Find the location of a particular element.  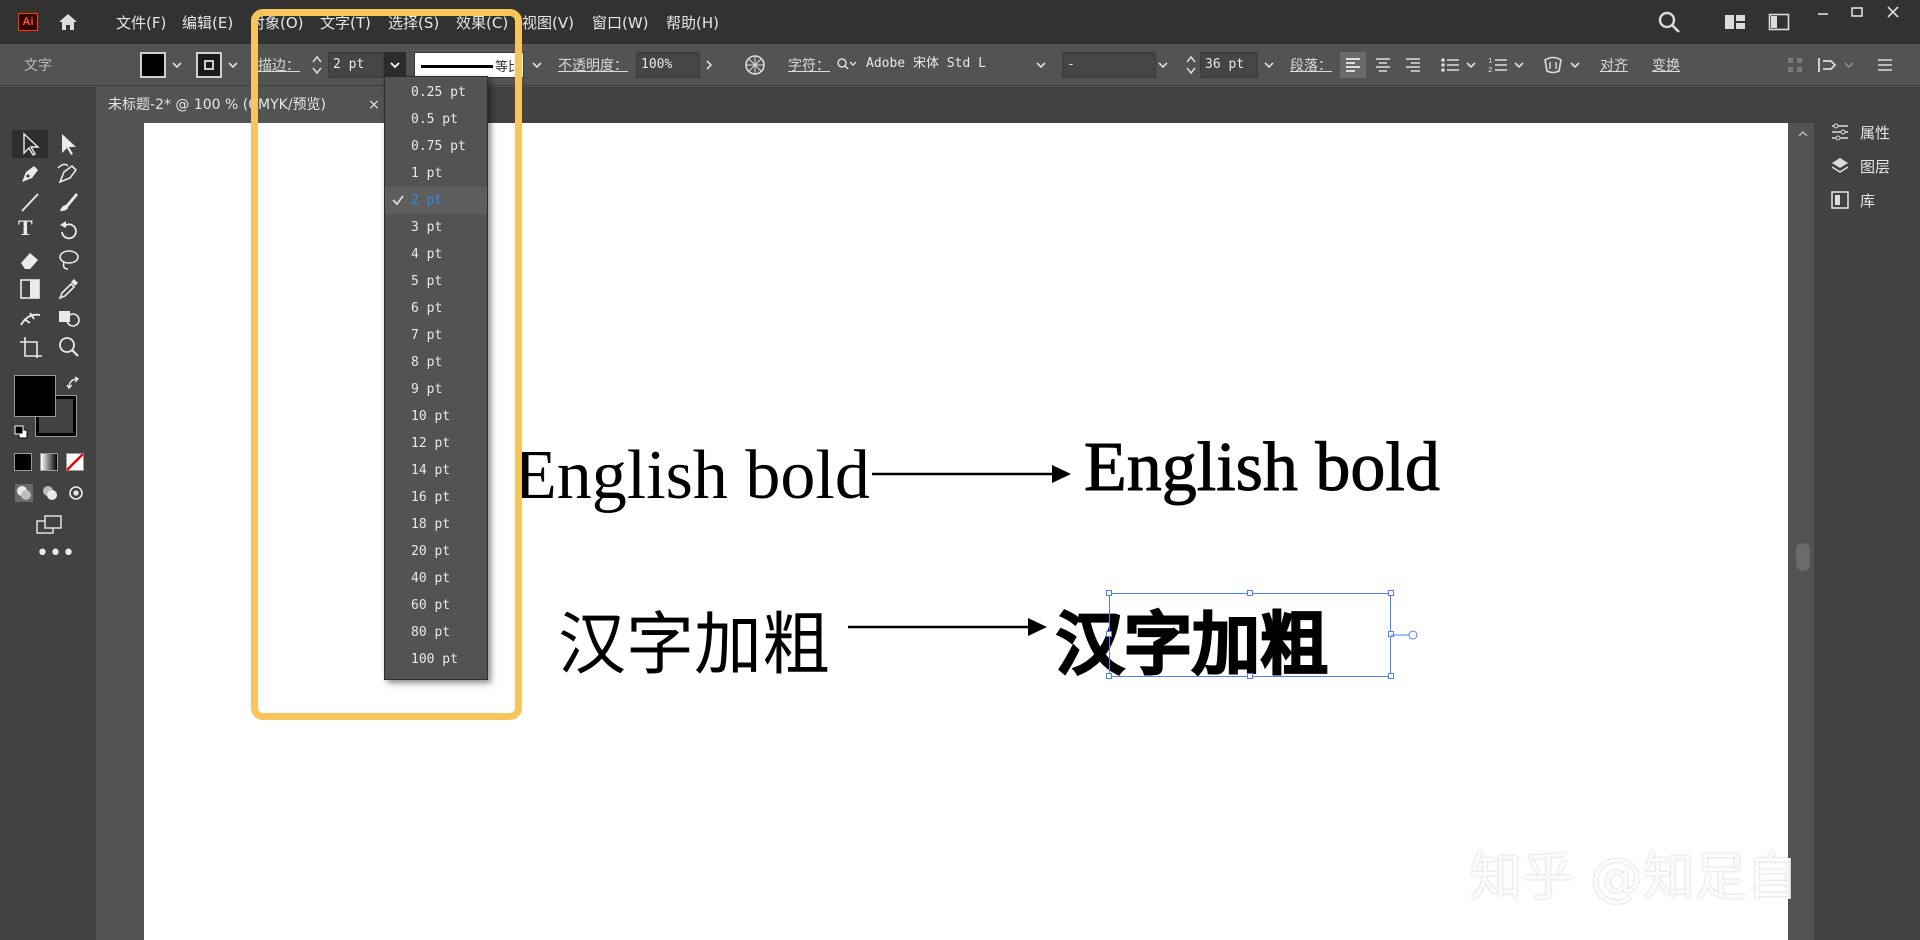

menu-edit: 编辑(E) is located at coordinates (207, 22).